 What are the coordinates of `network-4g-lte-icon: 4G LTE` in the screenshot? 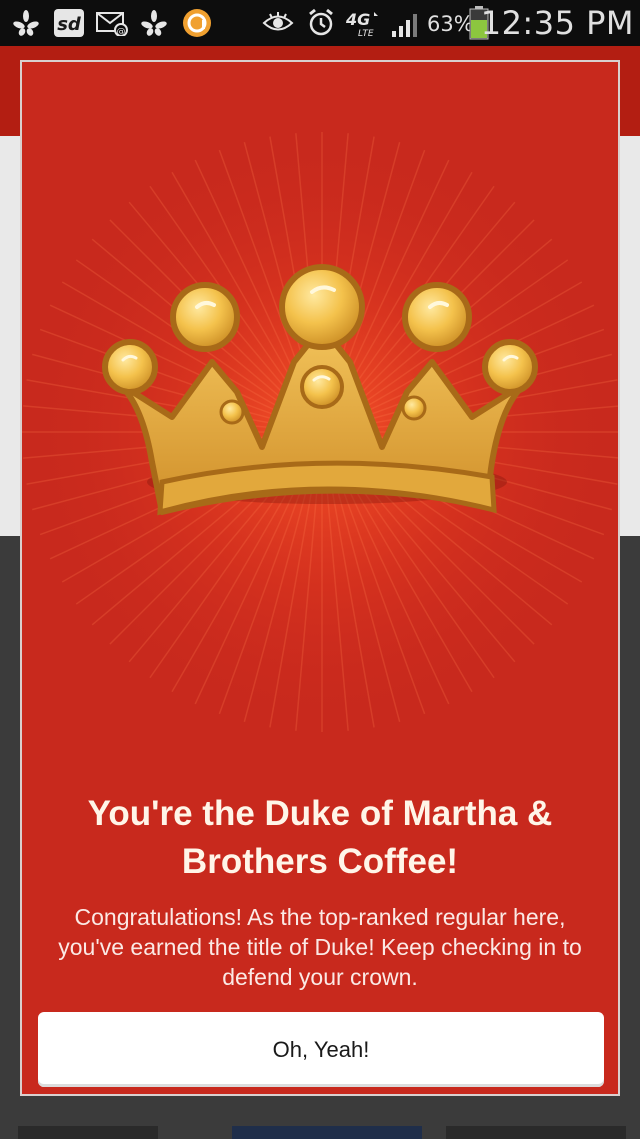 It's located at (363, 23).